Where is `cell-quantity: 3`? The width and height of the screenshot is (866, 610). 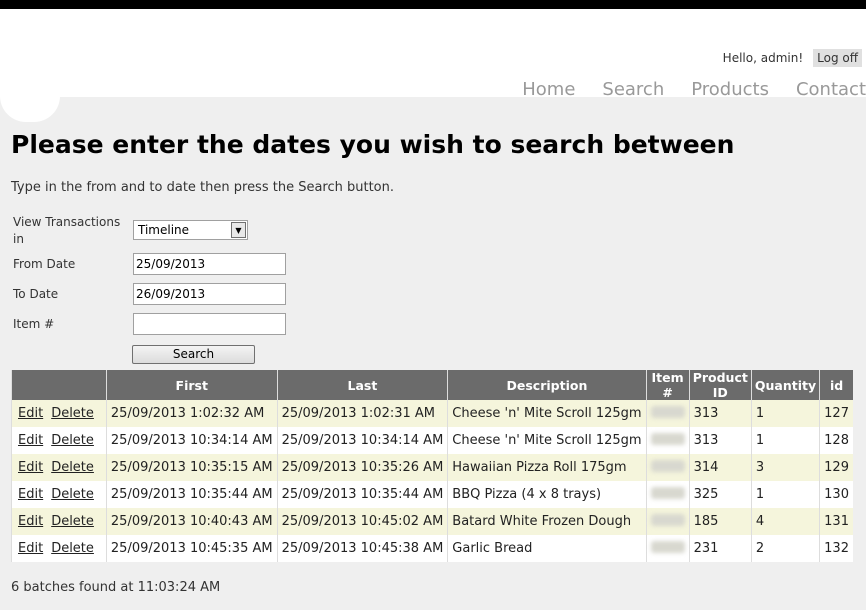
cell-quantity: 3 is located at coordinates (785, 467).